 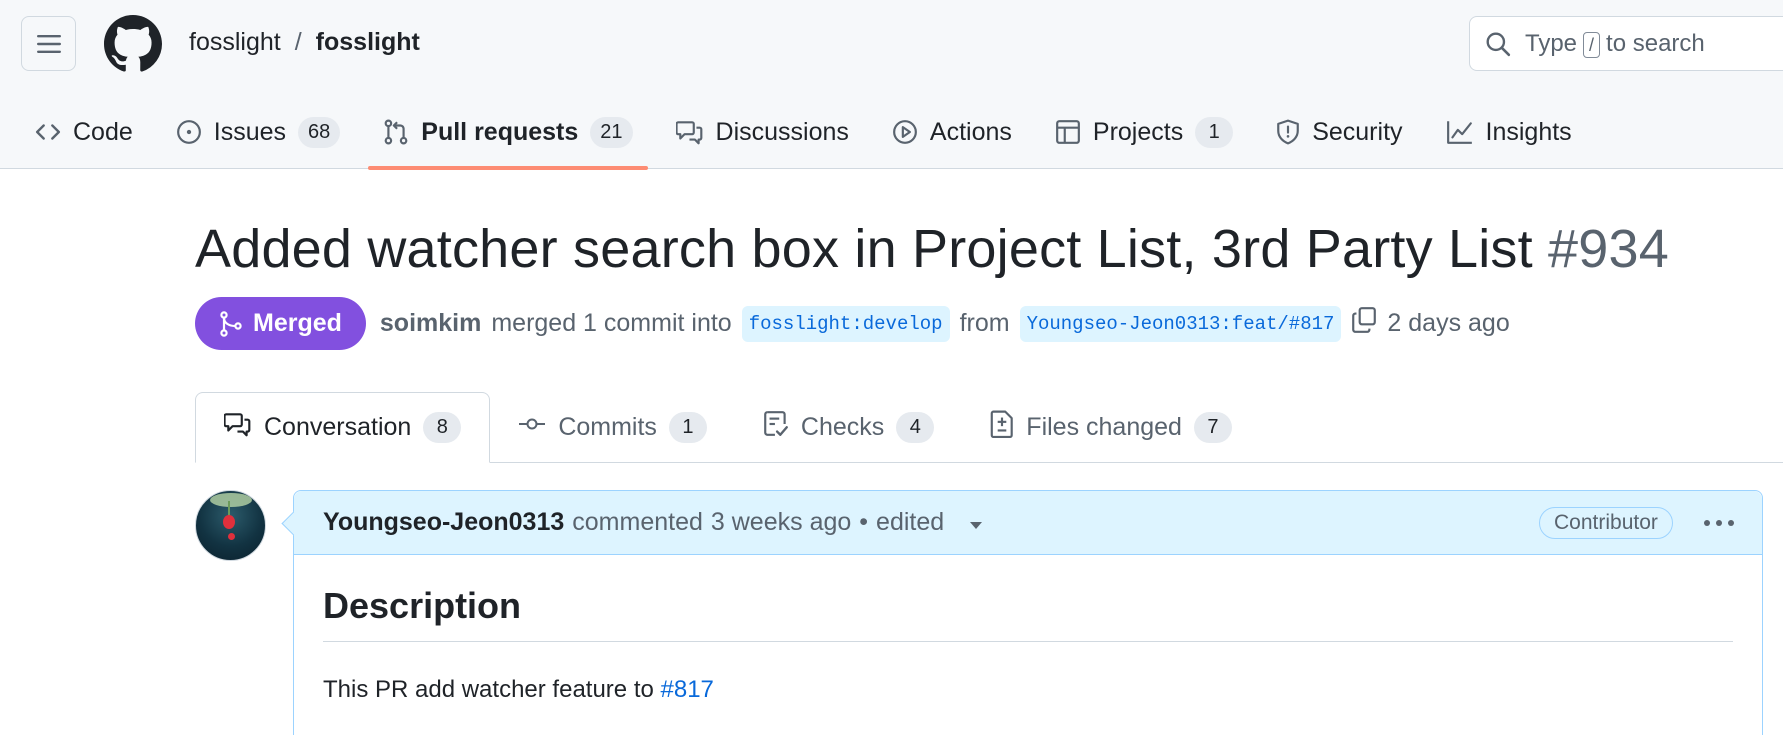 What do you see at coordinates (1214, 132) in the screenshot?
I see `projects-count-badge: 1` at bounding box center [1214, 132].